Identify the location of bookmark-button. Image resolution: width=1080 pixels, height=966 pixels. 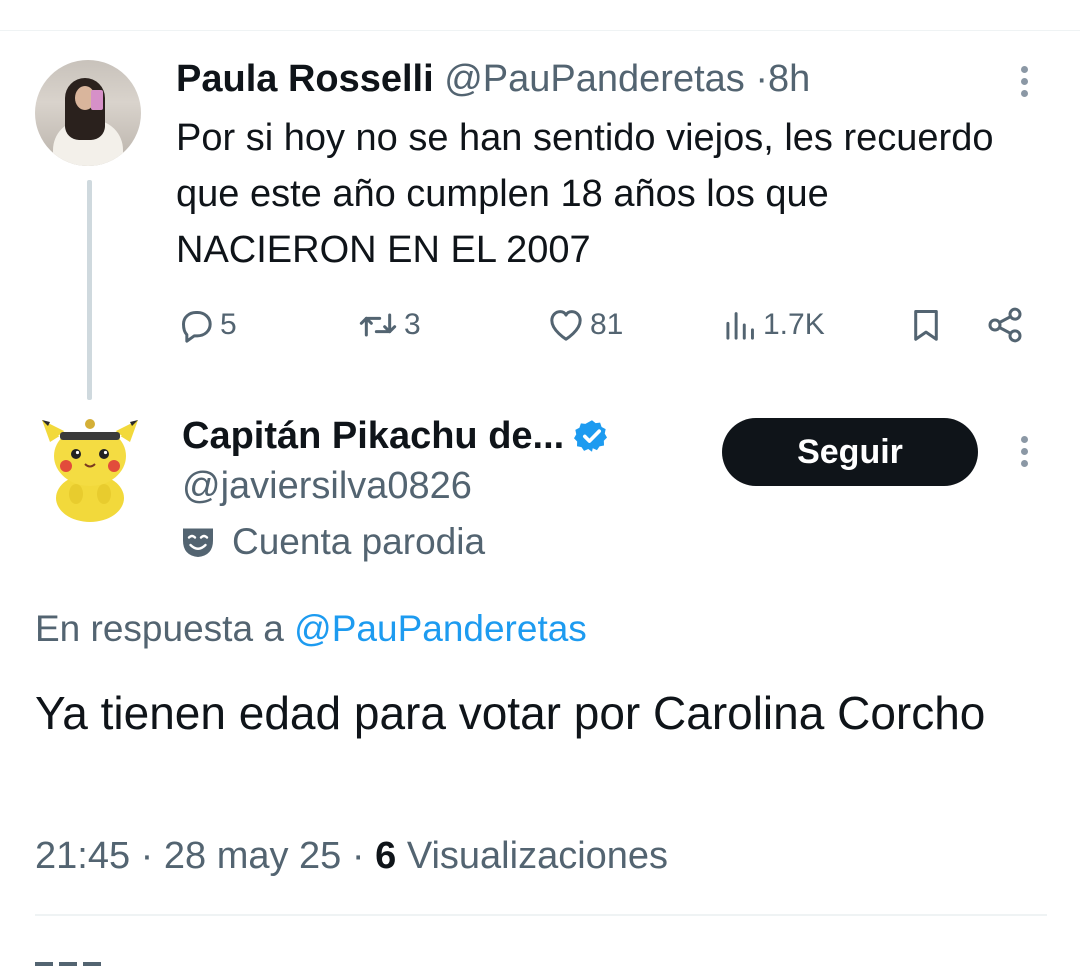
(926, 325).